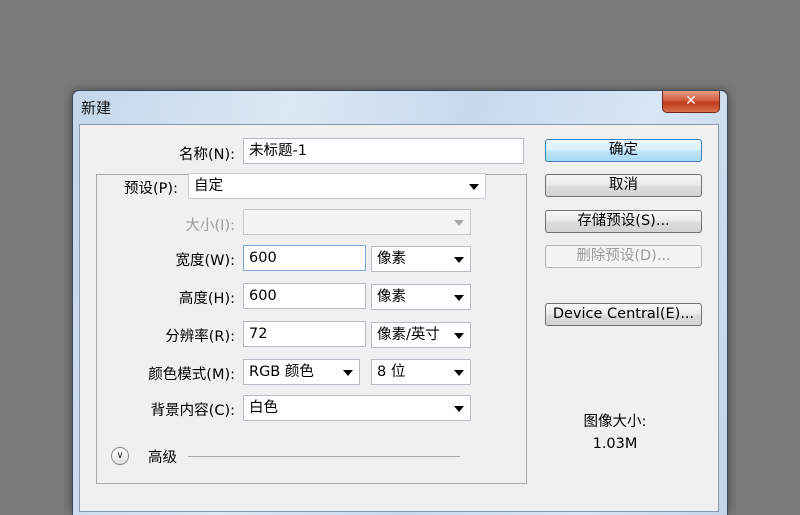 The width and height of the screenshot is (800, 515). I want to click on bit-depth-value: 8 位, so click(391, 372).